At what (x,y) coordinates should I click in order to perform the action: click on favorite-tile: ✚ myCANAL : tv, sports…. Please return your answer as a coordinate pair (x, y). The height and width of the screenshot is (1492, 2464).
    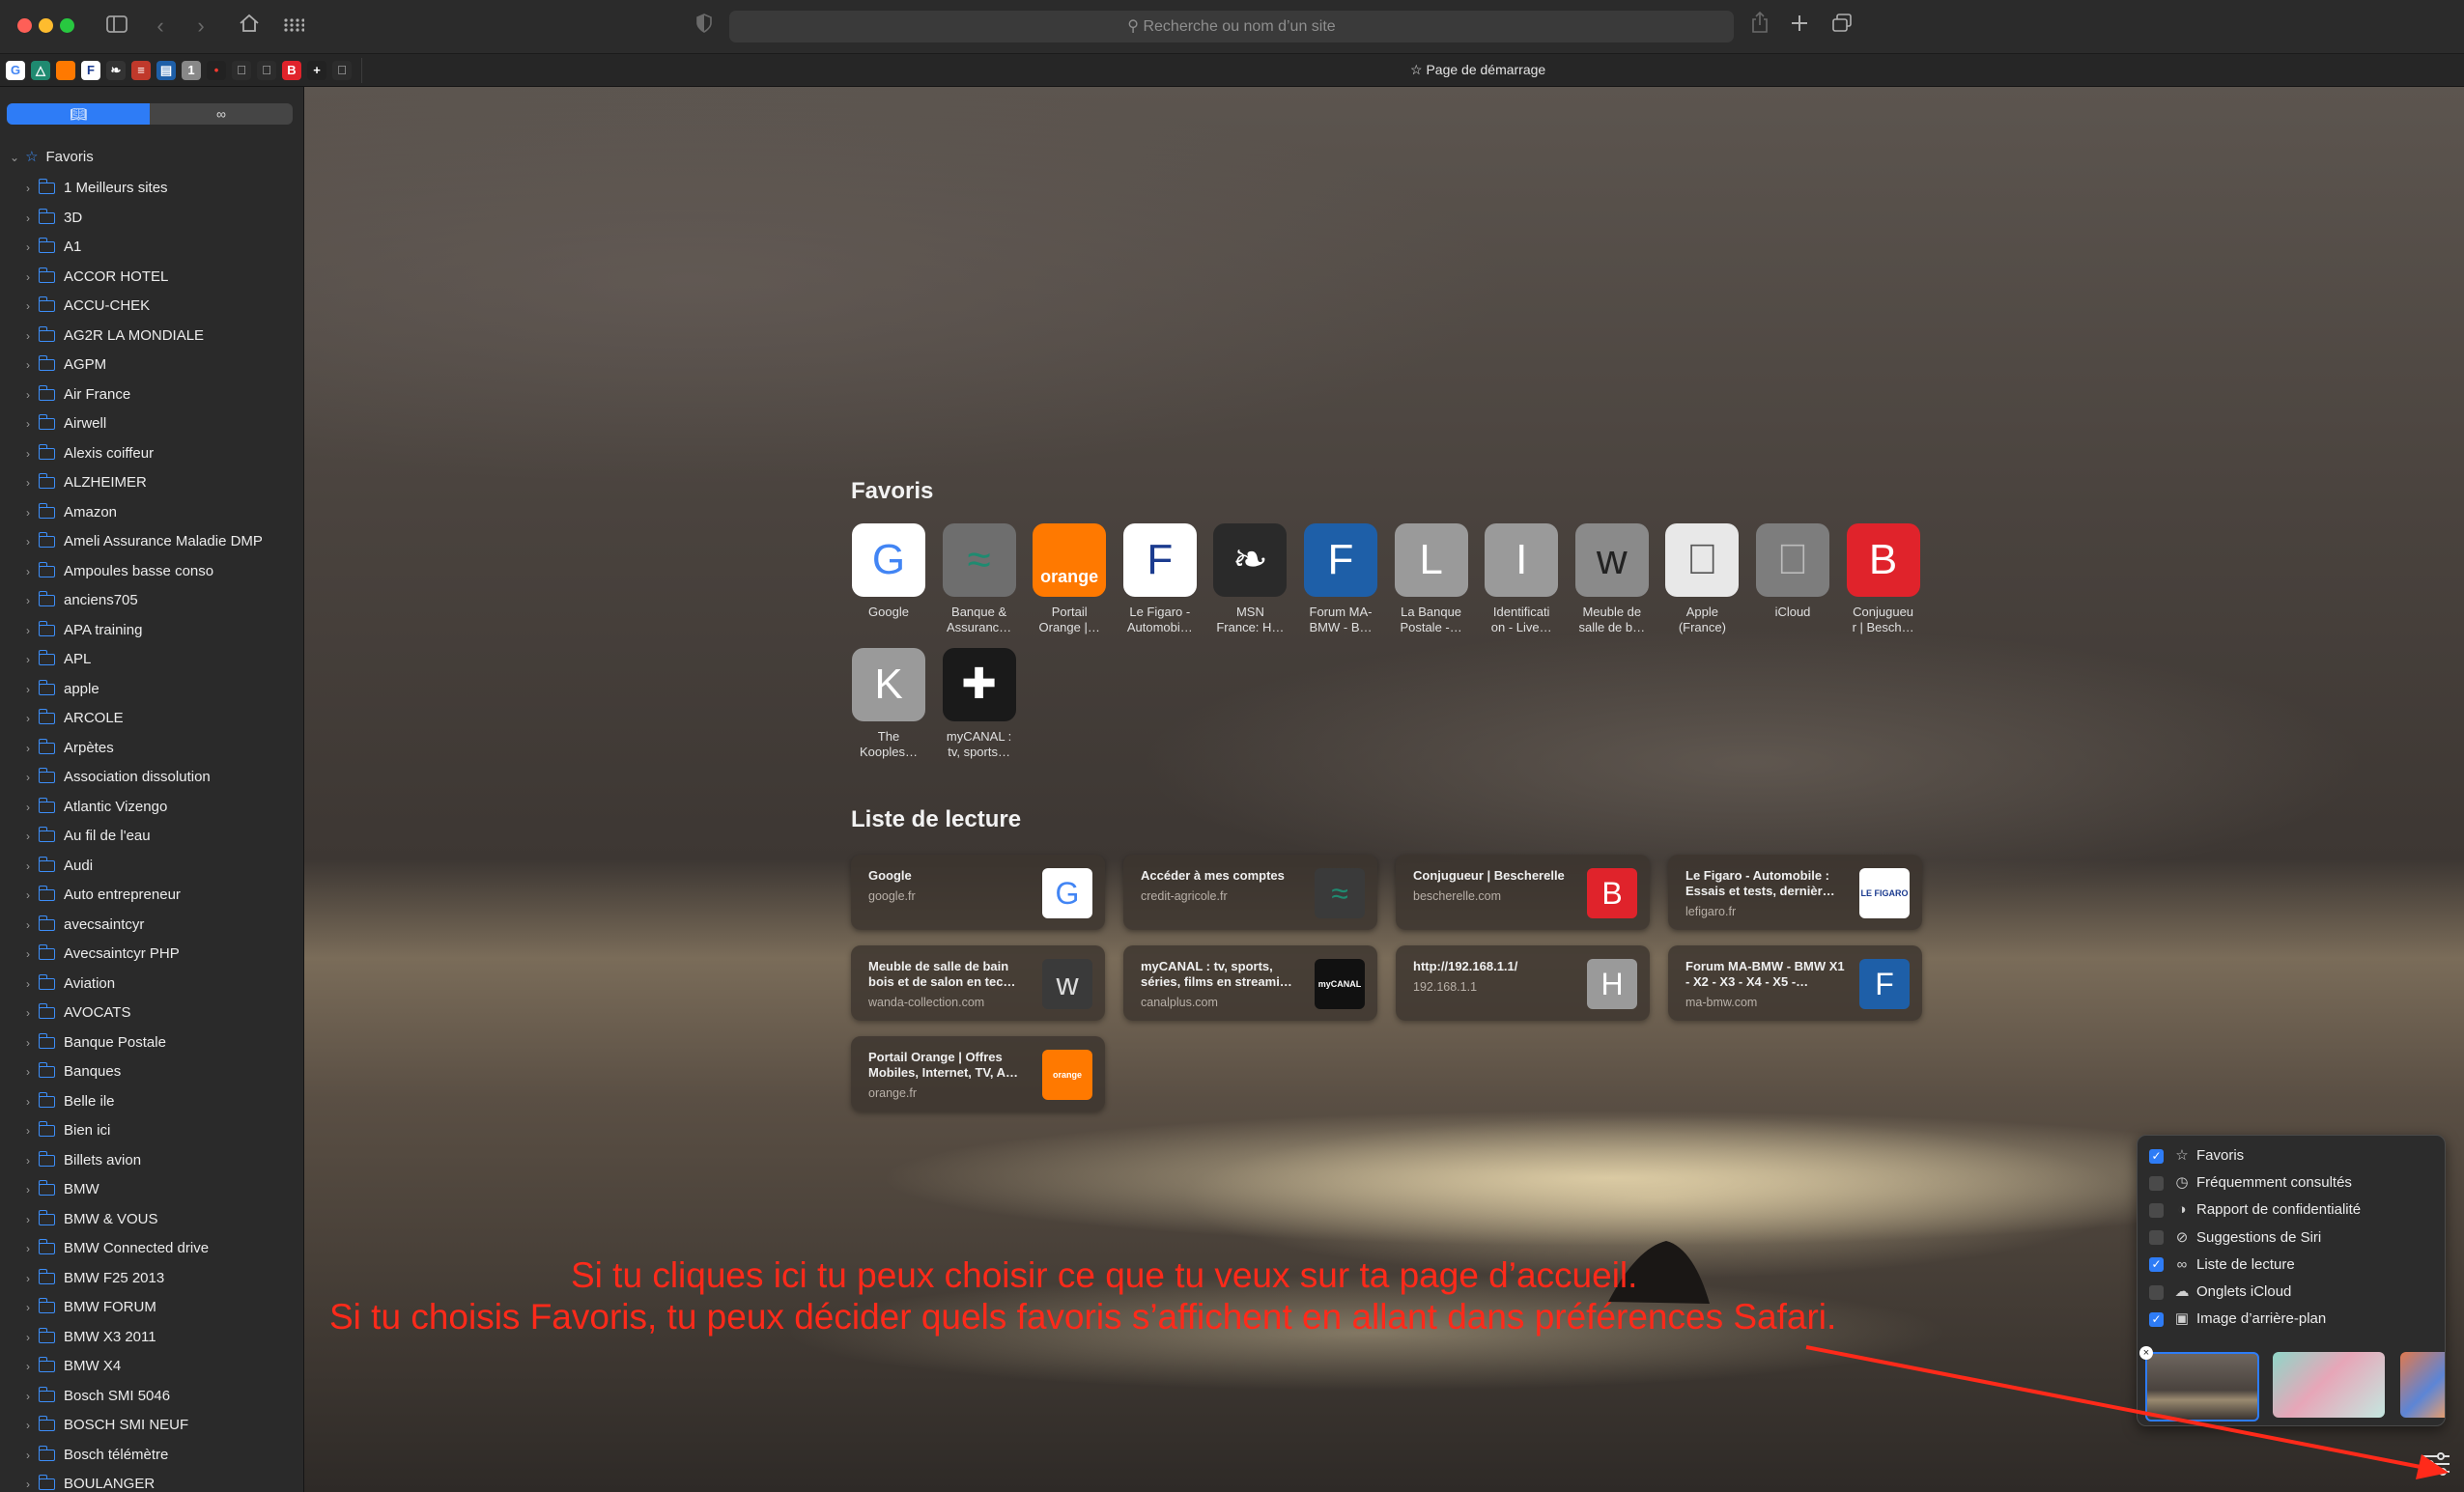
    Looking at the image, I should click on (979, 704).